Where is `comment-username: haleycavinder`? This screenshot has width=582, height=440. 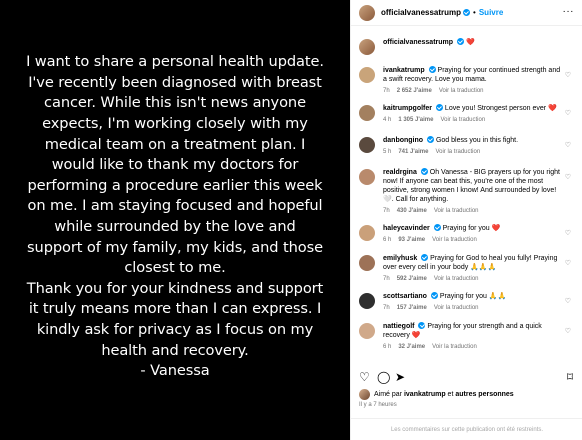 comment-username: haleycavinder is located at coordinates (406, 228).